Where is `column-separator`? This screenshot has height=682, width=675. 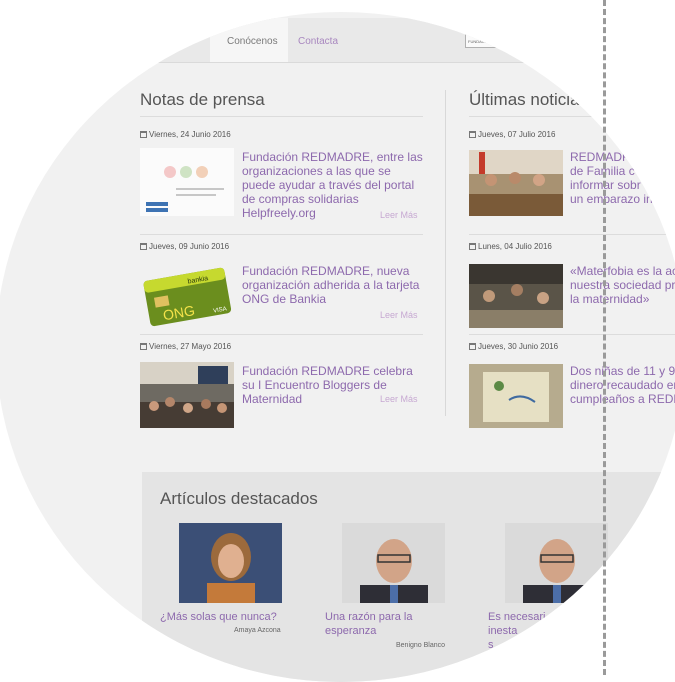 column-separator is located at coordinates (445, 253).